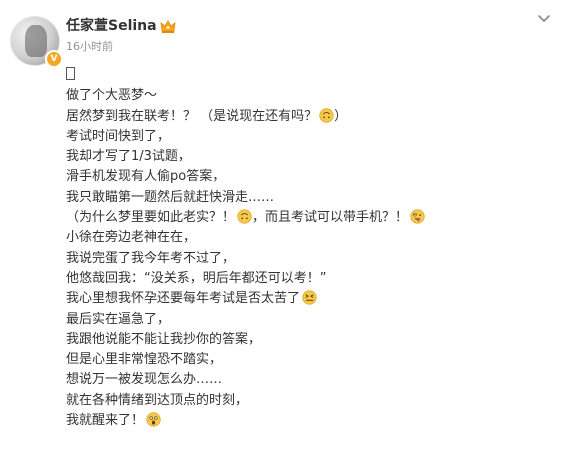 The height and width of the screenshot is (461, 563). Describe the element at coordinates (544, 18) in the screenshot. I see `chevron-down-icon` at that location.